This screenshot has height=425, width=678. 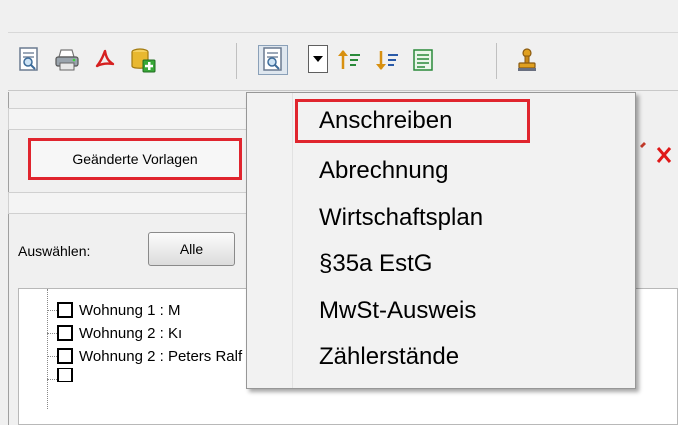 I want to click on select-label: Auswählen:, so click(x=54, y=251).